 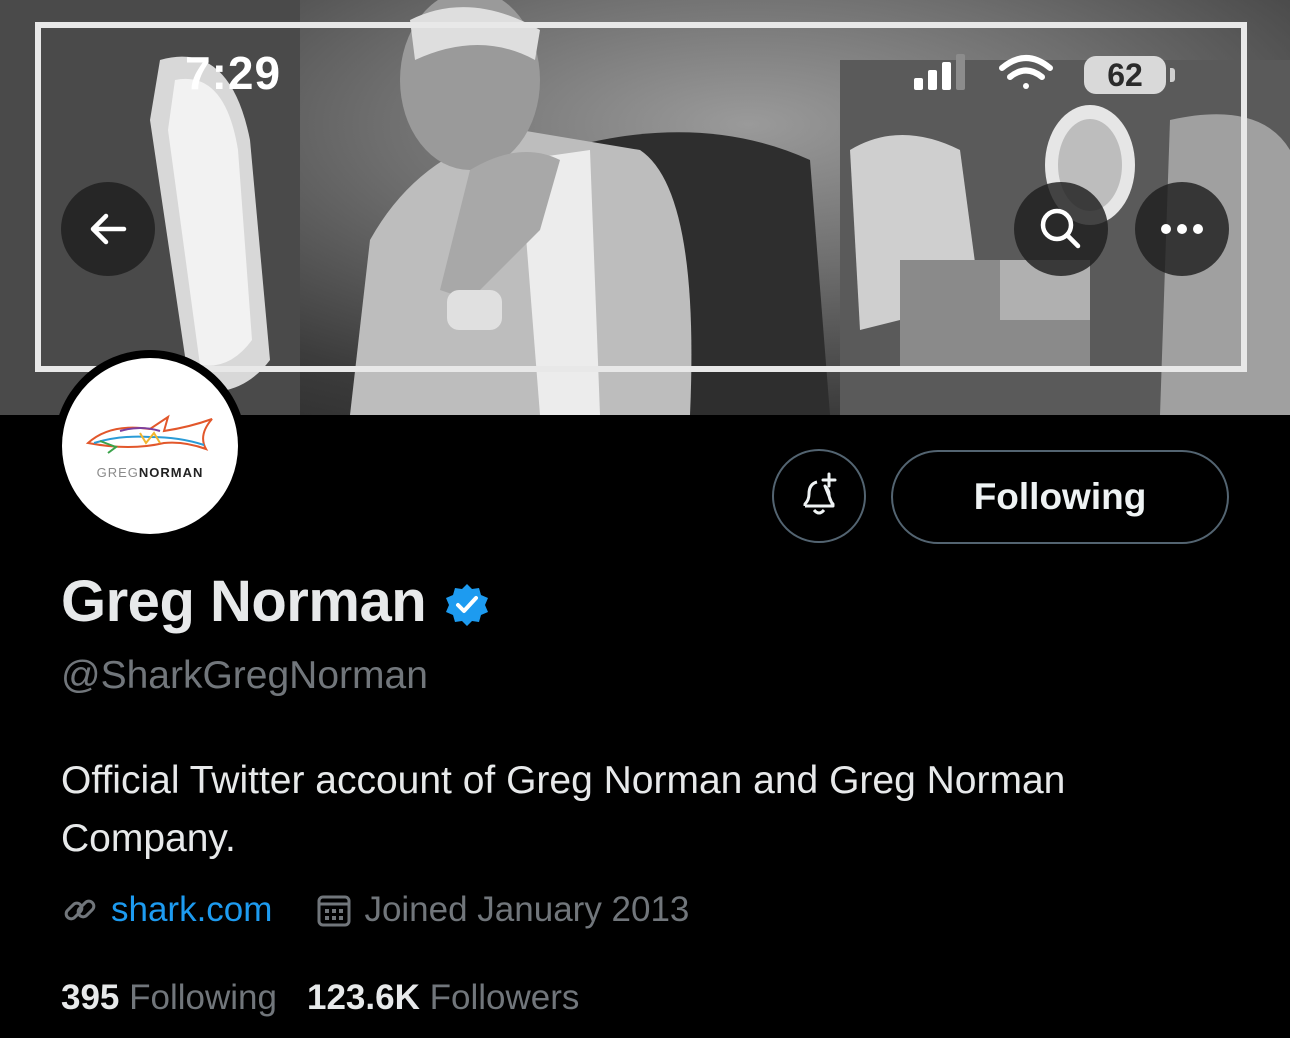 I want to click on verified-badge-icon, so click(x=467, y=605).